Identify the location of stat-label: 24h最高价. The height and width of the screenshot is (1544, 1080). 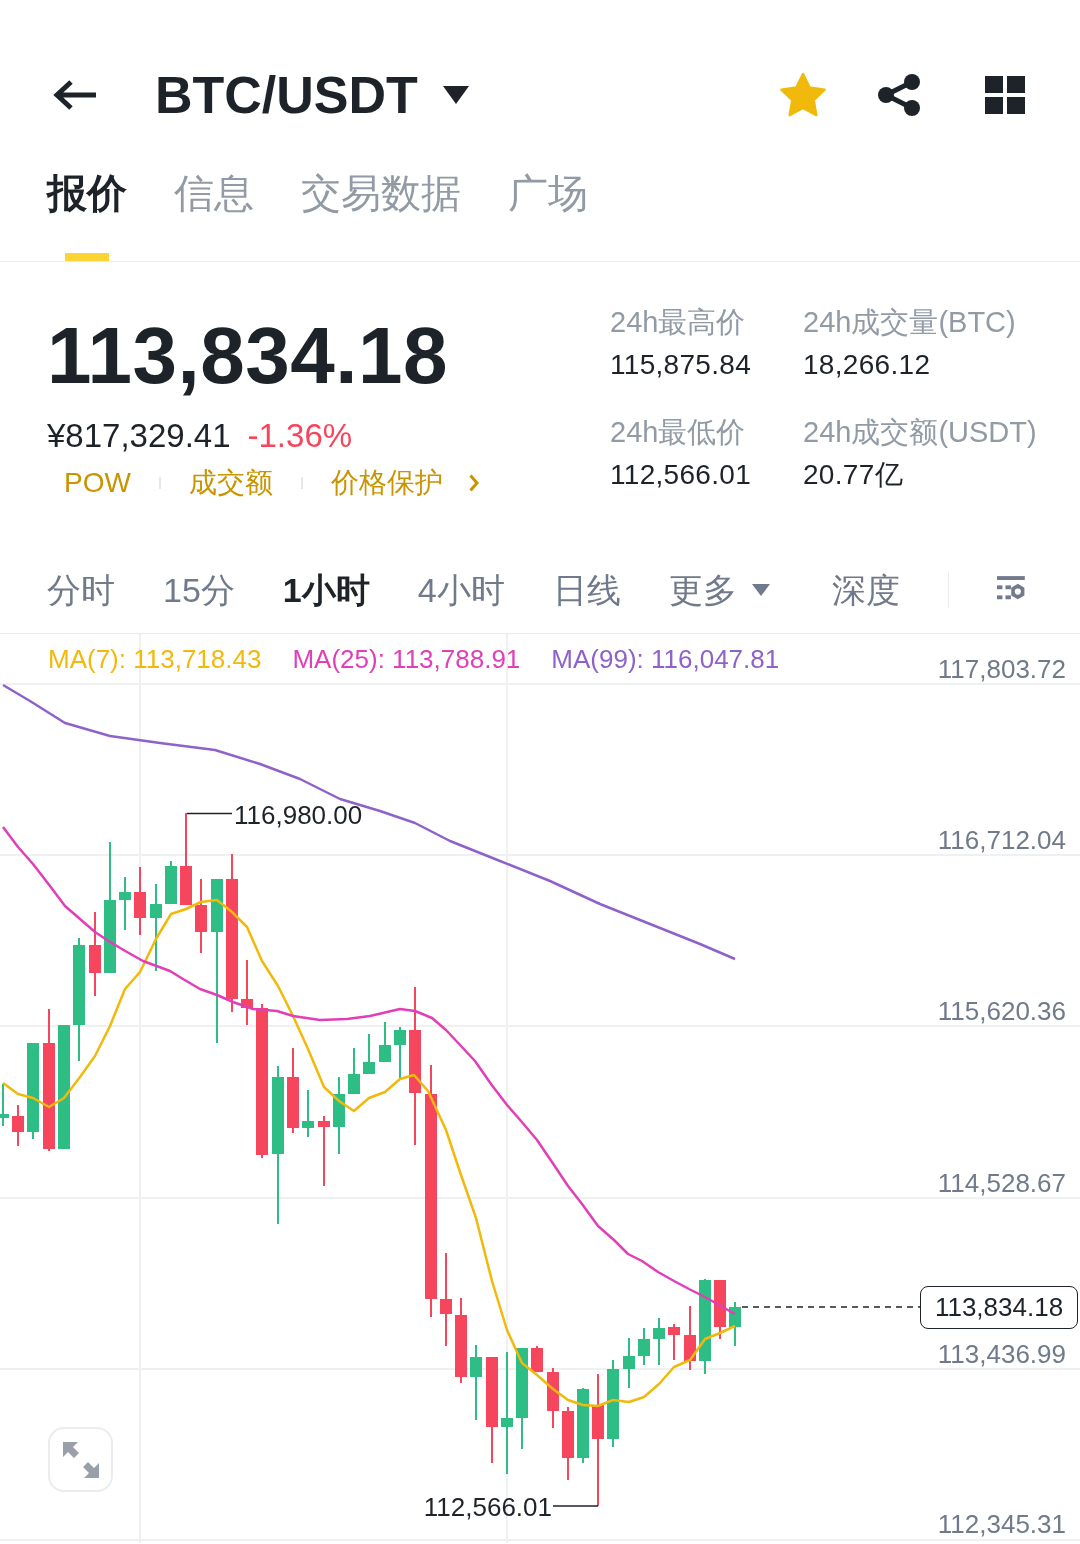
(678, 322).